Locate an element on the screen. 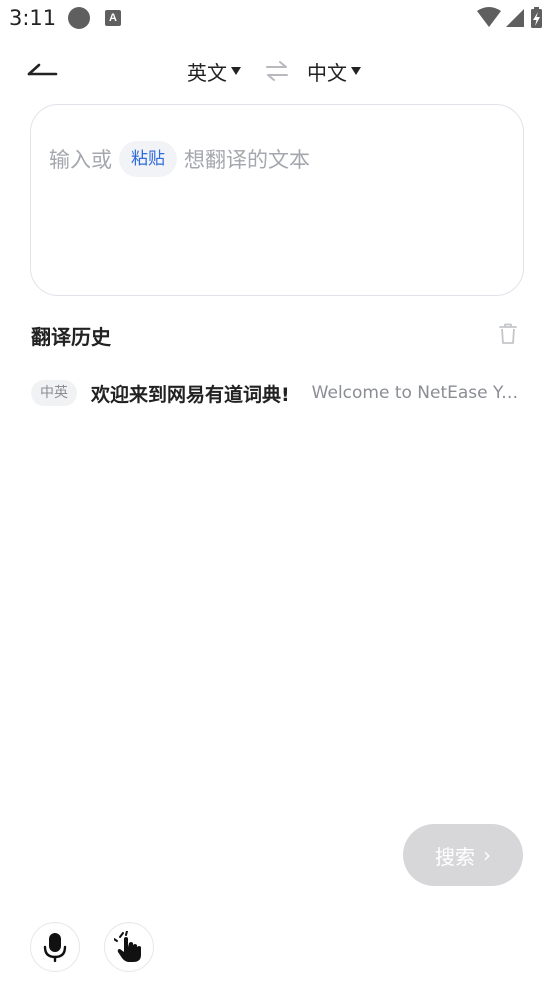 The width and height of the screenshot is (554, 984). chevron-right-icon: › is located at coordinates (487, 855).